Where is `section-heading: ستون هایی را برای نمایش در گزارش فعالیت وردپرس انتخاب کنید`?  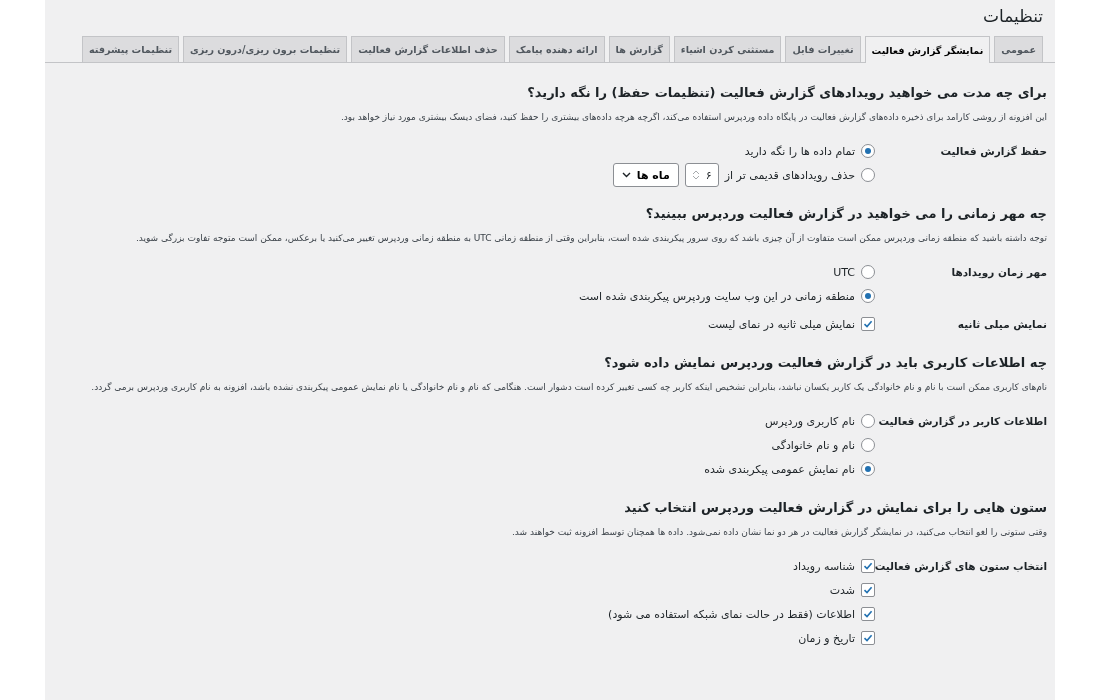 section-heading: ستون هایی را برای نمایش در گزارش فعالیت وردپرس انتخاب کنید is located at coordinates (835, 507).